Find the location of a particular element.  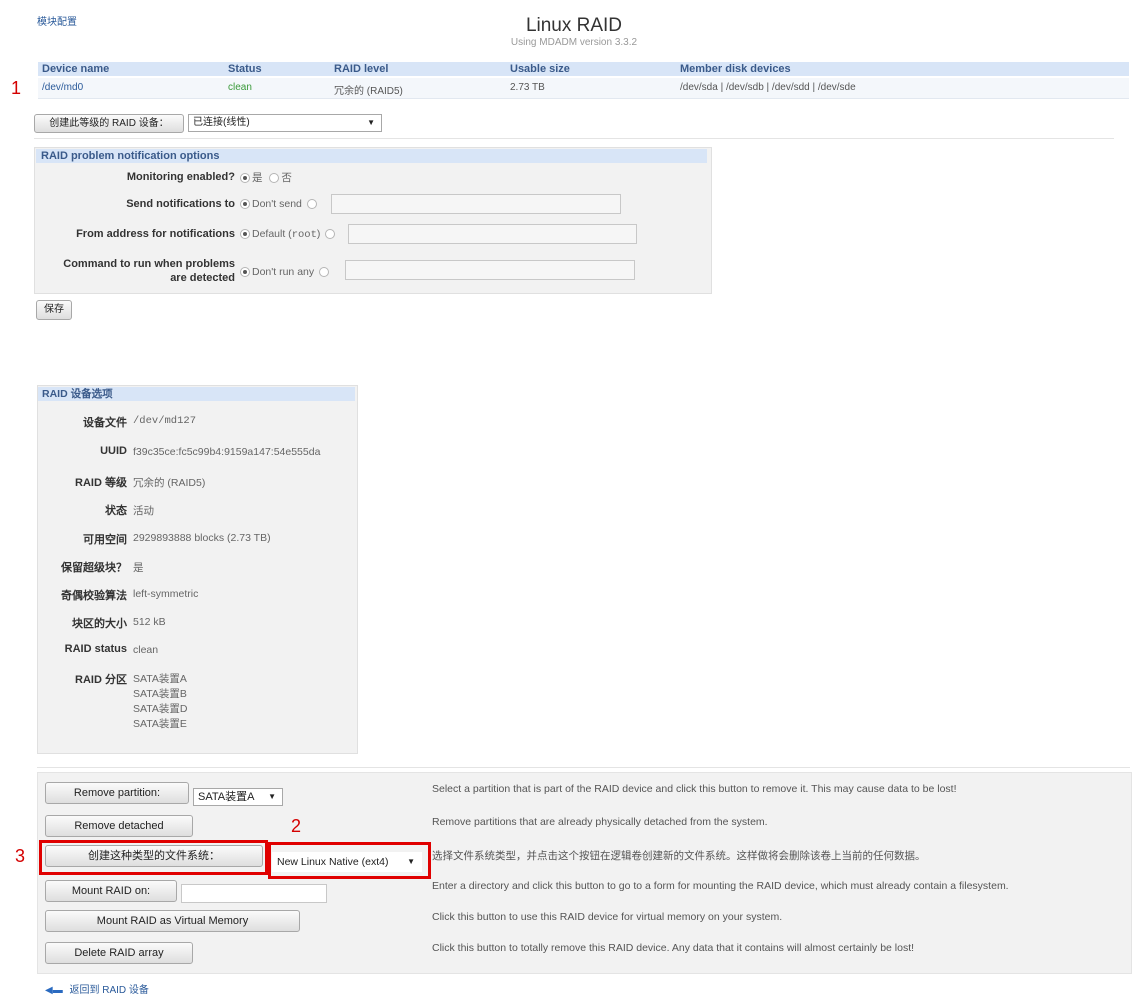

back-link: ◀▬ 返回到 RAID 设备 is located at coordinates (97, 988).